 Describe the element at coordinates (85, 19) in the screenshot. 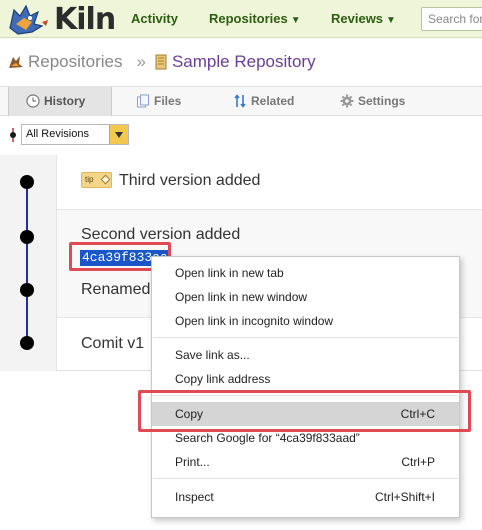

I see `logo-text: Kiln` at that location.